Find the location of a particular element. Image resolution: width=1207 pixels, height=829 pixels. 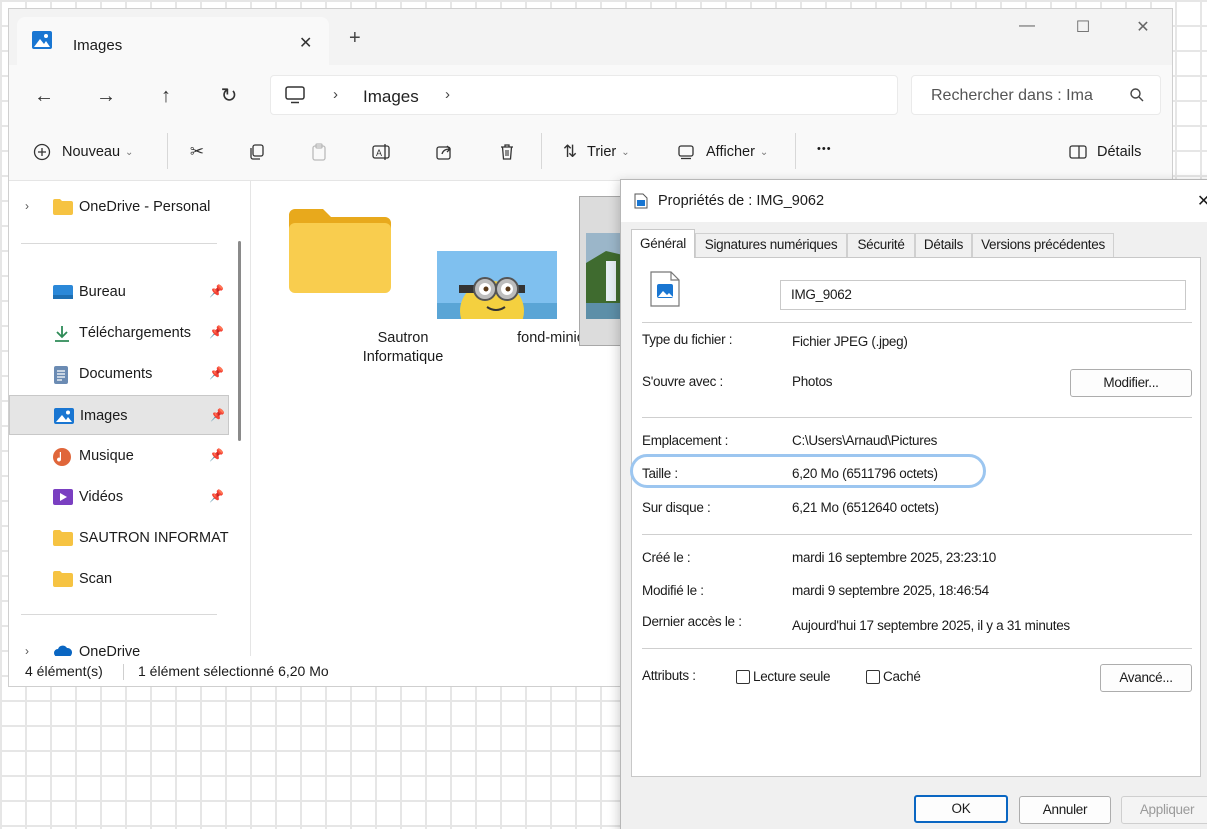

share-icon is located at coordinates (444, 152).